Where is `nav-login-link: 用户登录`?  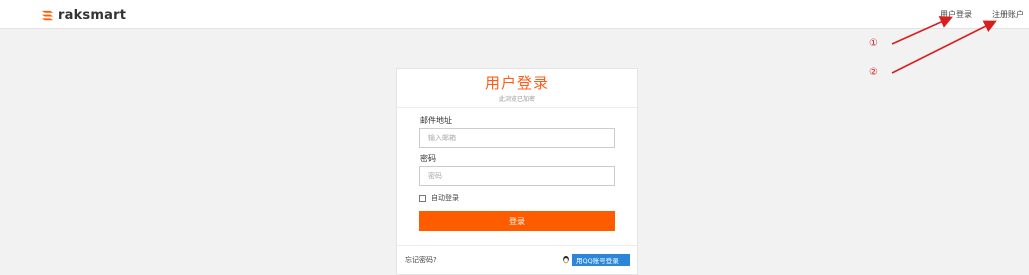 nav-login-link: 用户登录 is located at coordinates (956, 14).